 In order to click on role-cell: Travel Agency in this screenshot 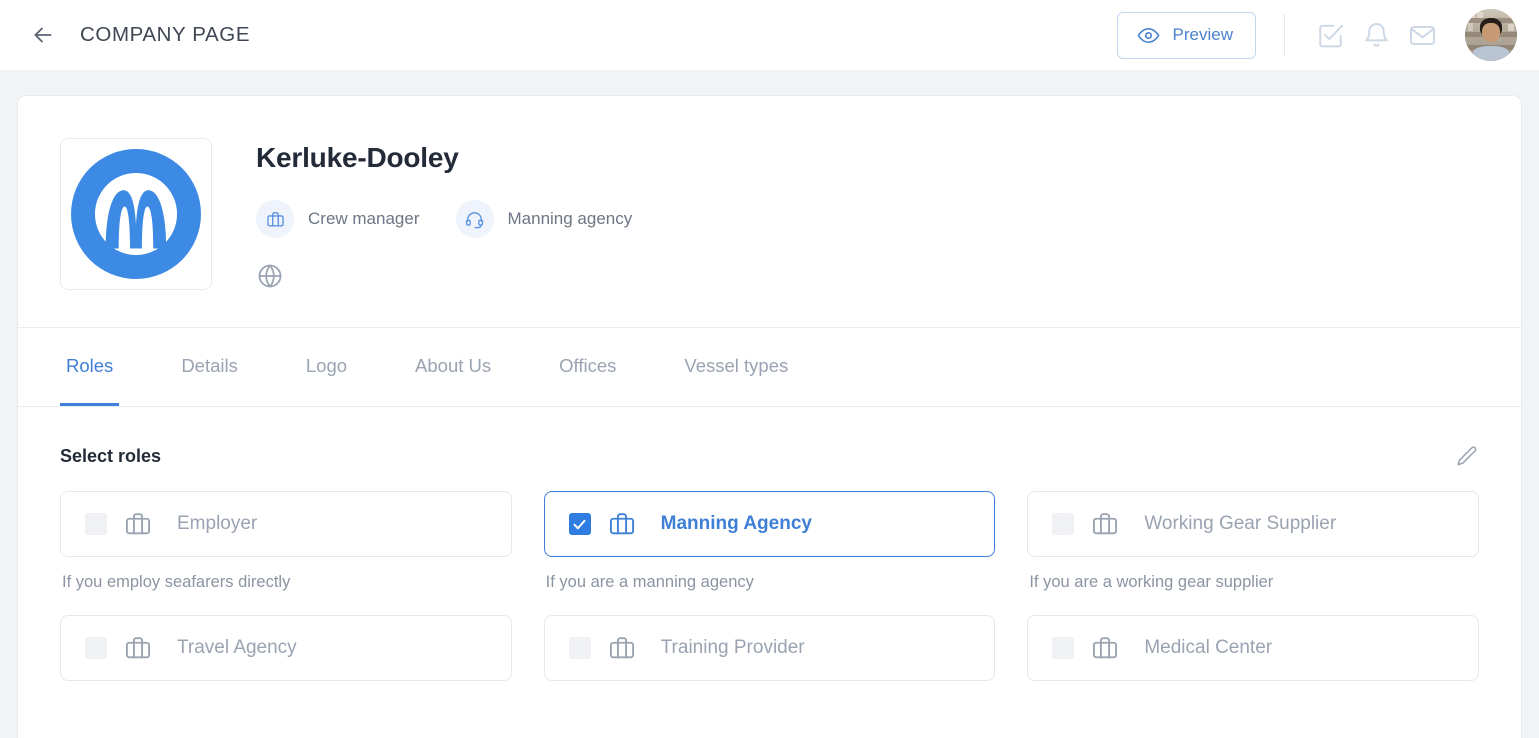, I will do `click(286, 676)`.